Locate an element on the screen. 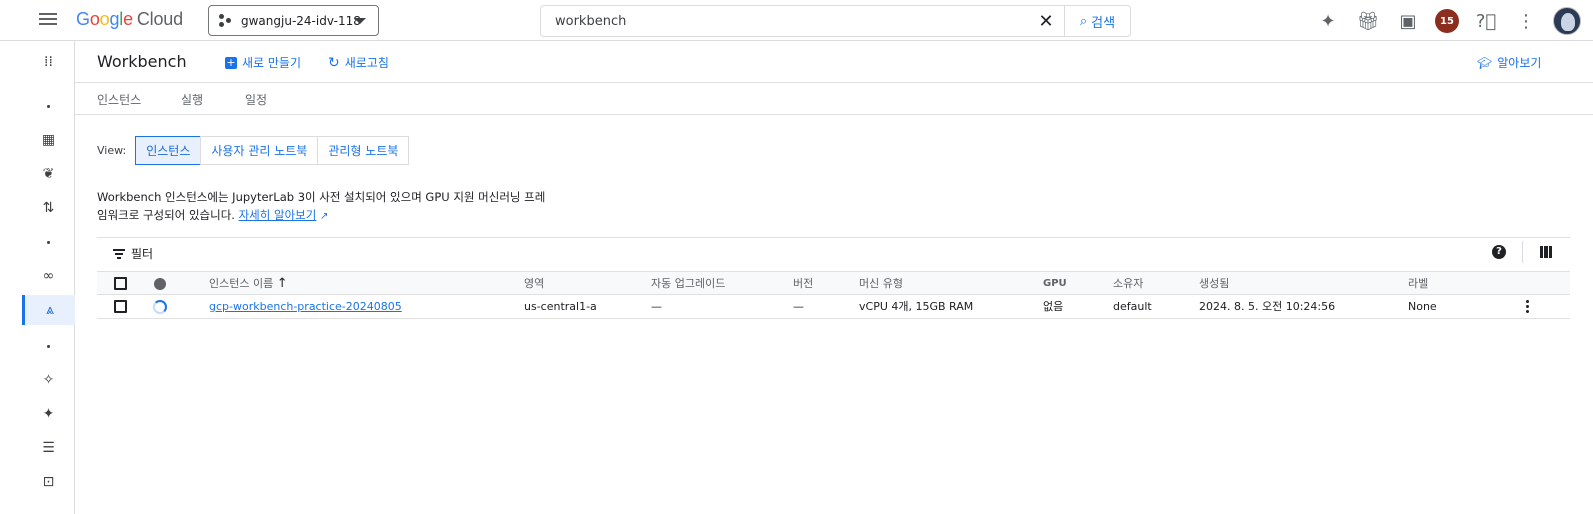  refresh-icon: ↻ is located at coordinates (334, 62).